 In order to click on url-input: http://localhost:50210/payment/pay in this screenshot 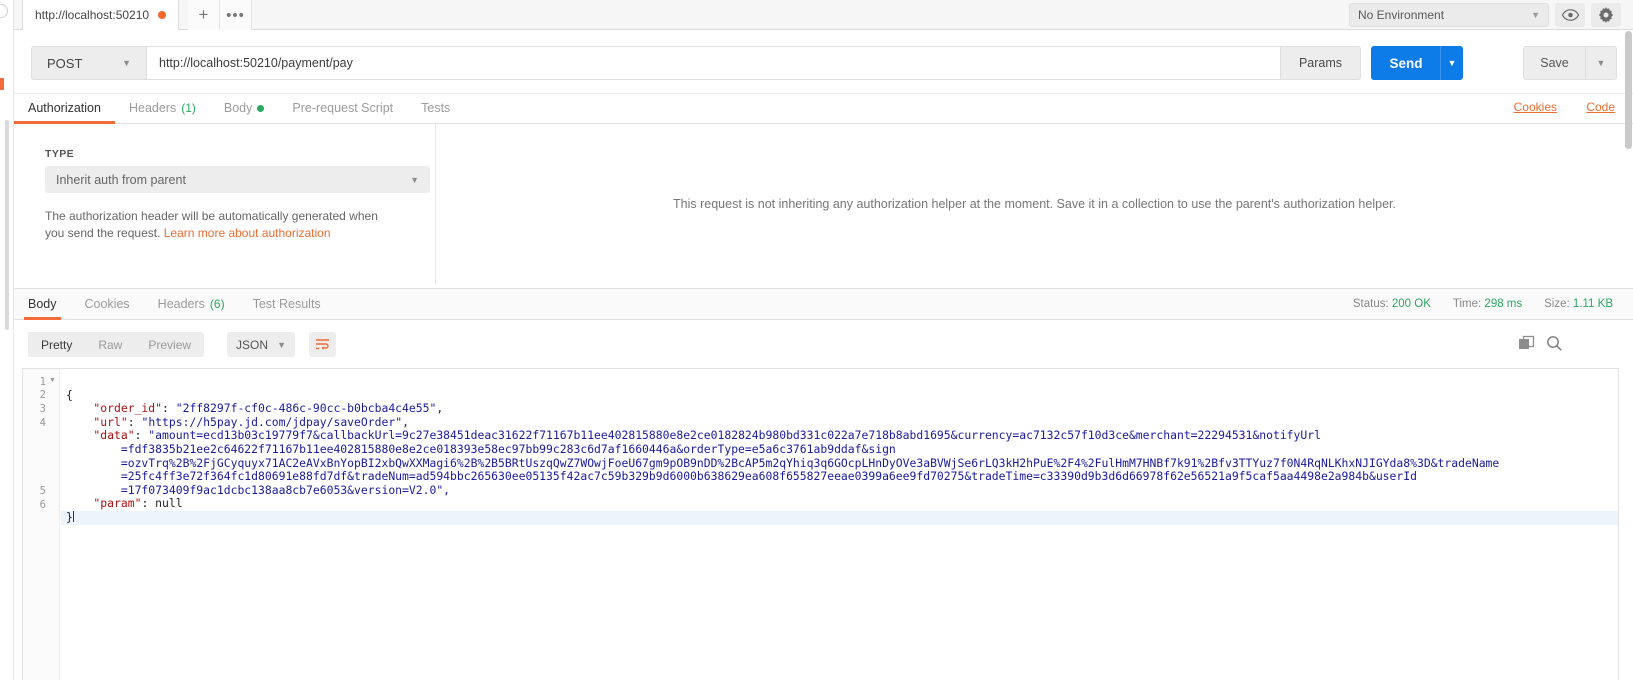, I will do `click(713, 63)`.